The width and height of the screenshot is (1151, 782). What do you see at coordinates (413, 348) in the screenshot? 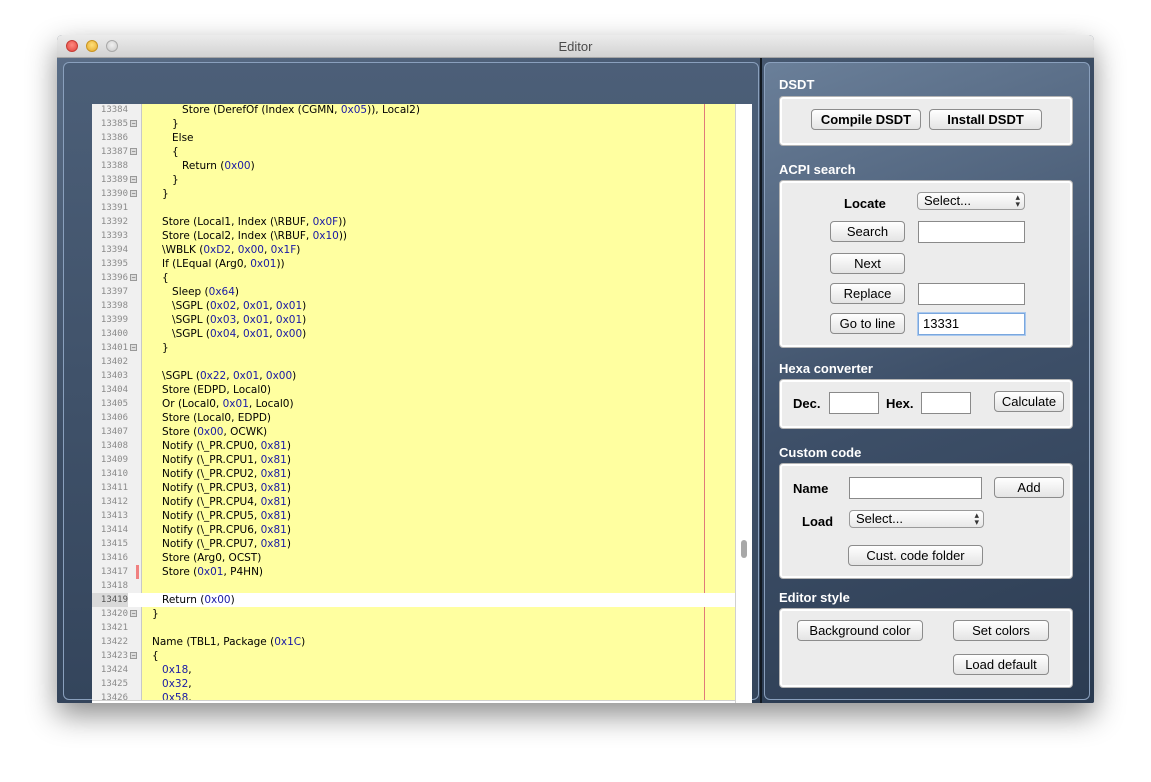
I see `code-line: 13401− }` at bounding box center [413, 348].